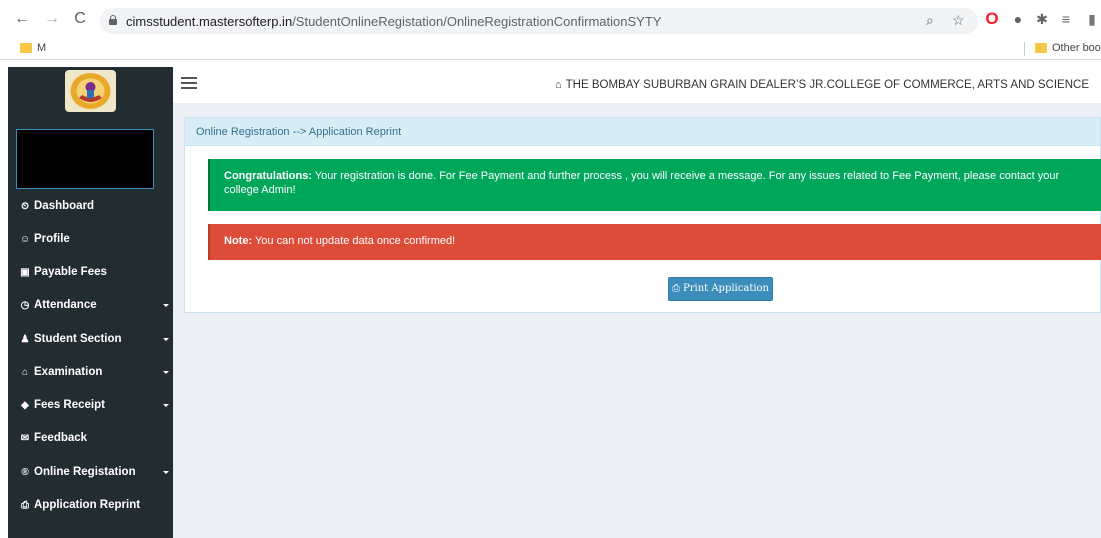 The image size is (1101, 538). I want to click on circle-extension-icon: ●, so click(1018, 19).